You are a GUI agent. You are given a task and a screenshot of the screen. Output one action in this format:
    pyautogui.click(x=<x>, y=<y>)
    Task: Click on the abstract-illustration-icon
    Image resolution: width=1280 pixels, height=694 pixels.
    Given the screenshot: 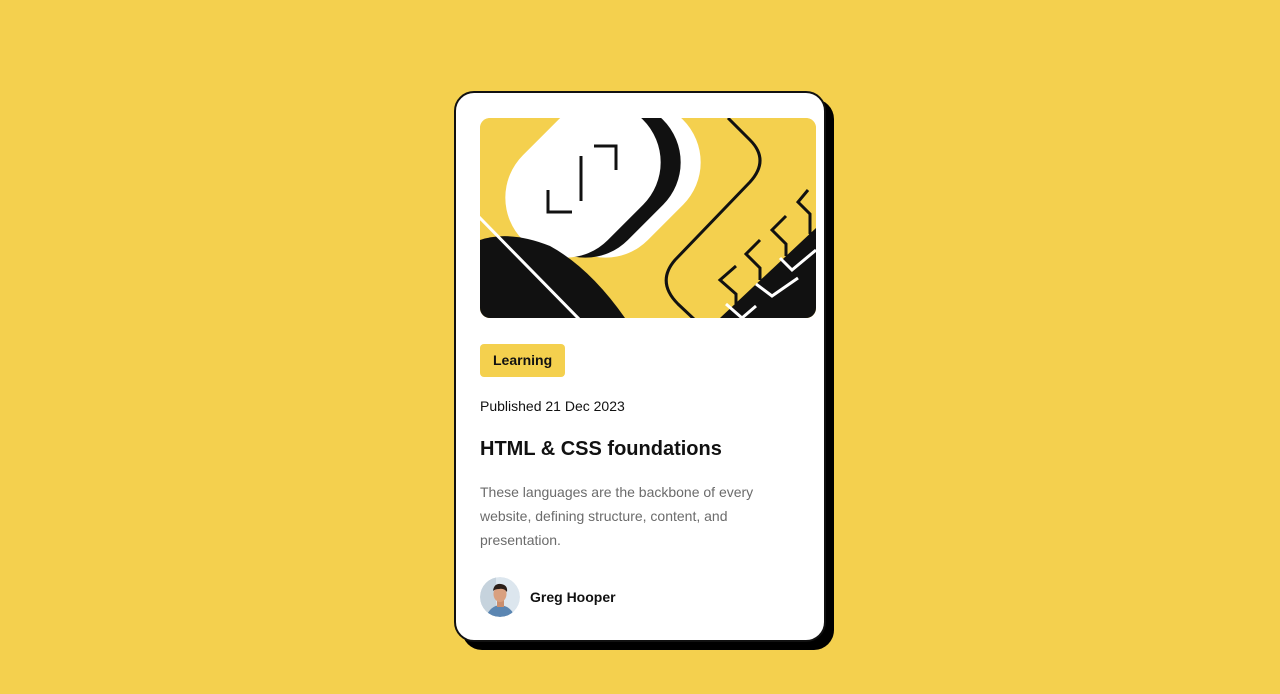 What is the action you would take?
    pyautogui.click(x=648, y=218)
    